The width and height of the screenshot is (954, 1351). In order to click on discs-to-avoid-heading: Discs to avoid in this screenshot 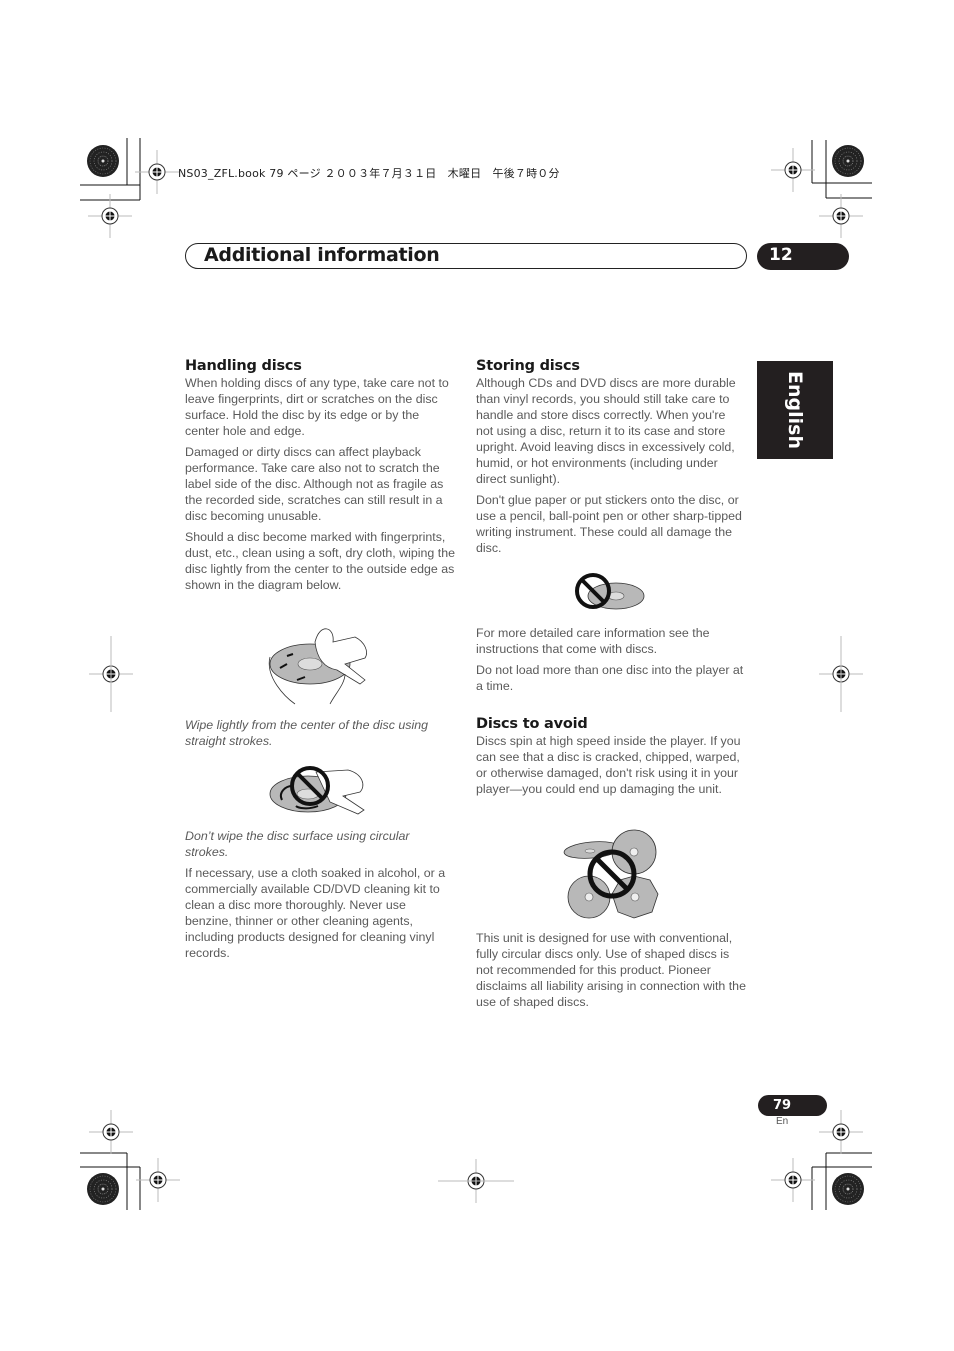, I will do `click(532, 724)`.